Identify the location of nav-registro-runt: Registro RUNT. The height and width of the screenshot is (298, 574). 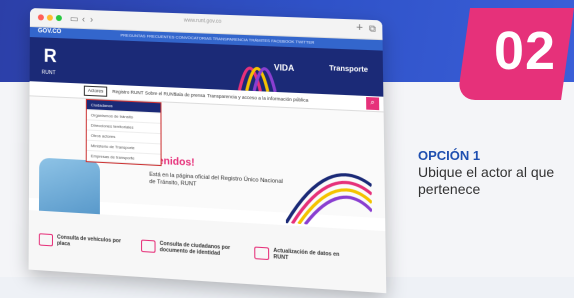
(127, 92).